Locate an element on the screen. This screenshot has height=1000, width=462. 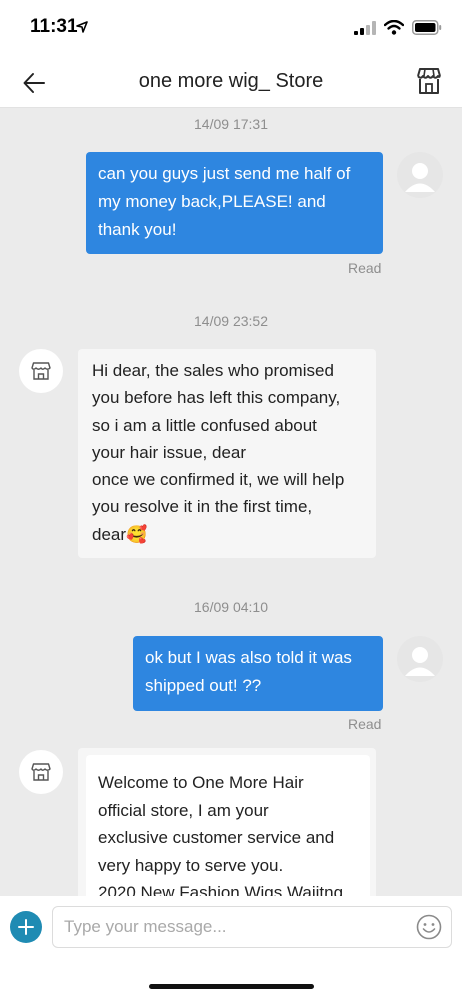
message-line: official store, I am your is located at coordinates (183, 810).